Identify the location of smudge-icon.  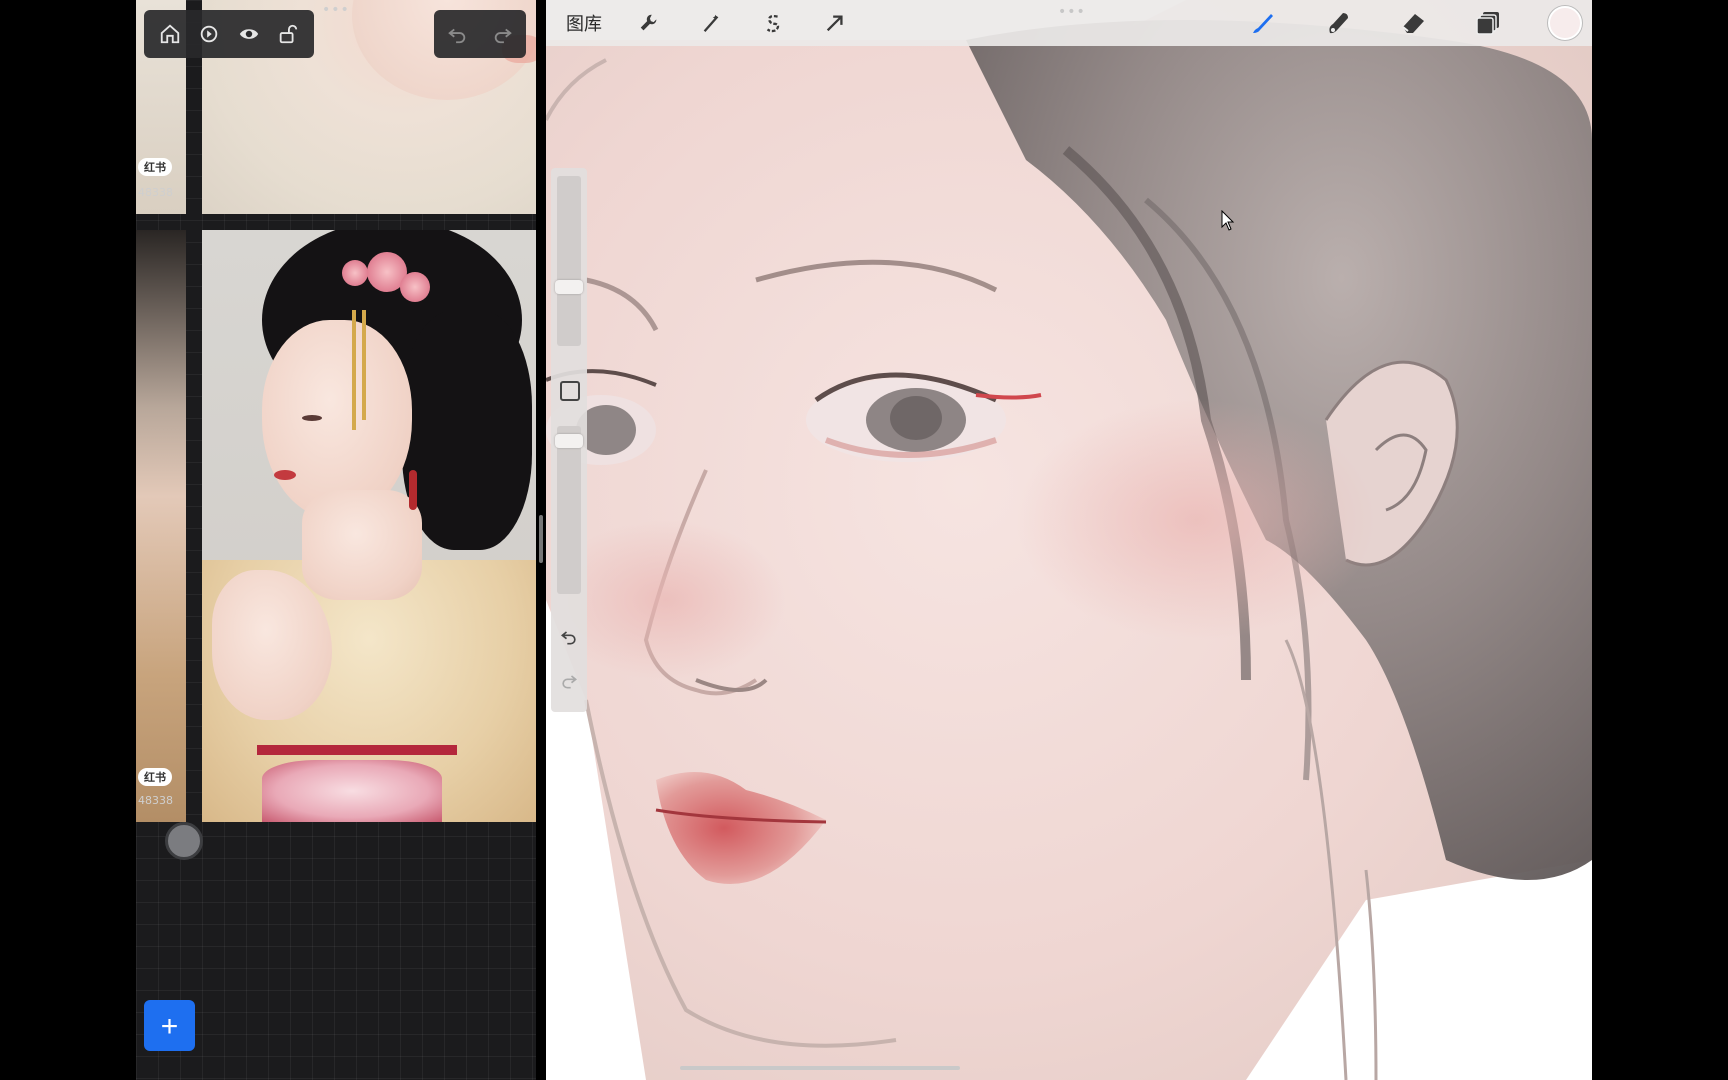
(1338, 23).